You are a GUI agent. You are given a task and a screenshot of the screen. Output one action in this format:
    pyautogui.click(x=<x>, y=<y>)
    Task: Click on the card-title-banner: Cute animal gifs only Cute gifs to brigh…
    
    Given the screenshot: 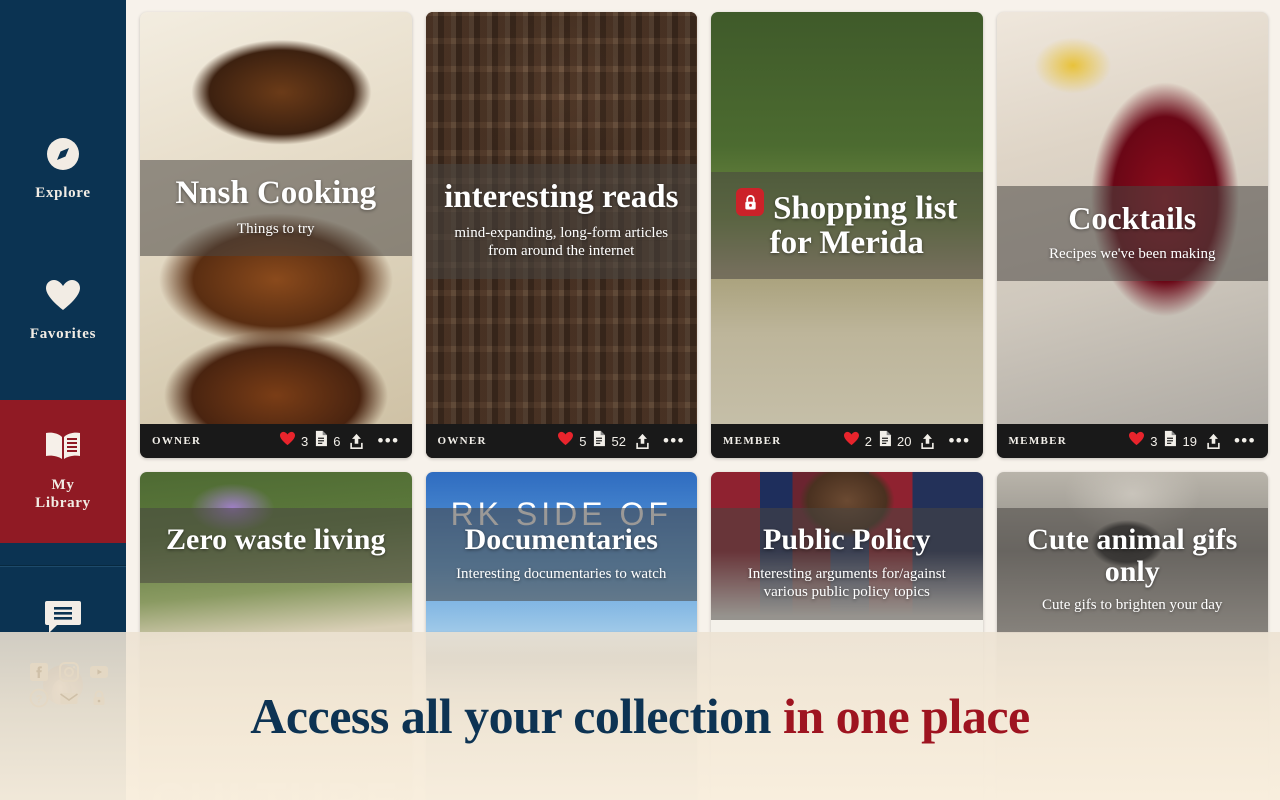 What is the action you would take?
    pyautogui.click(x=1132, y=570)
    